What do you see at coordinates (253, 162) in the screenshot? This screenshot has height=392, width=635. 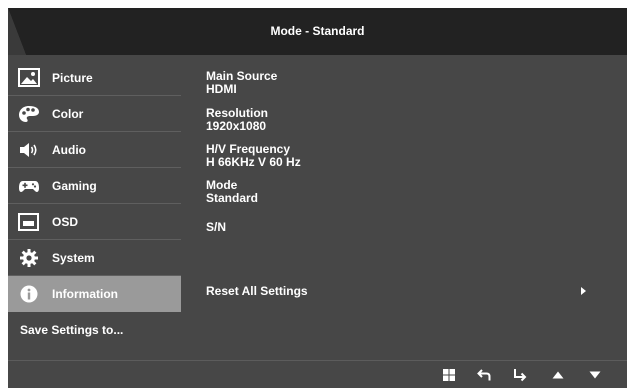 I see `frequency-value: H 66KHz V 60 Hz` at bounding box center [253, 162].